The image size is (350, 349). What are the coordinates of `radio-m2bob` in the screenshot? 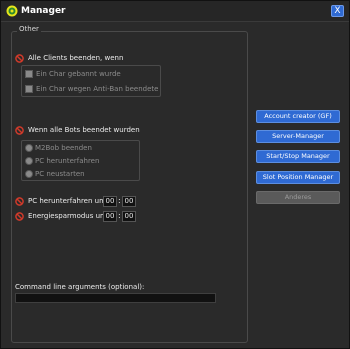 It's located at (29, 148).